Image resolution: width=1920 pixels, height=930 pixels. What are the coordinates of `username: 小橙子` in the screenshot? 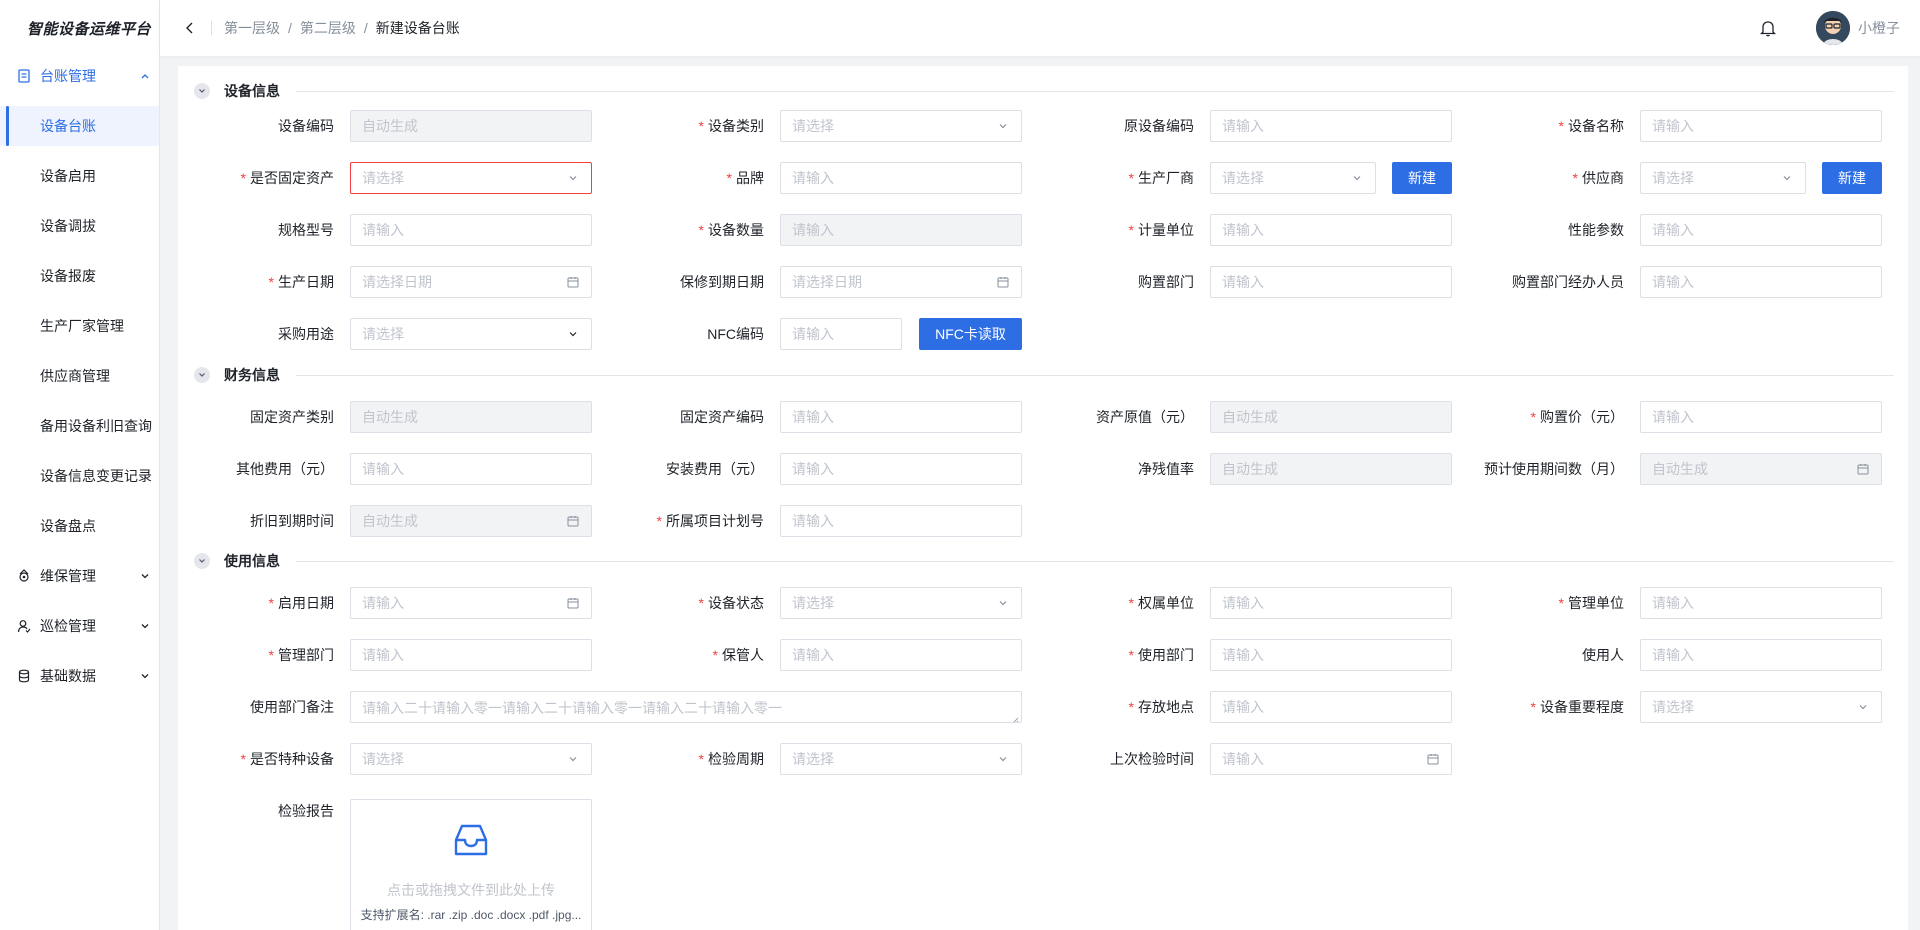 It's located at (1879, 28).